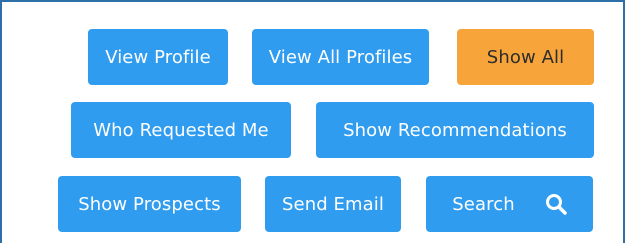 Image resolution: width=627 pixels, height=245 pixels. I want to click on who-requested-me-button: Who Requested Me, so click(181, 130).